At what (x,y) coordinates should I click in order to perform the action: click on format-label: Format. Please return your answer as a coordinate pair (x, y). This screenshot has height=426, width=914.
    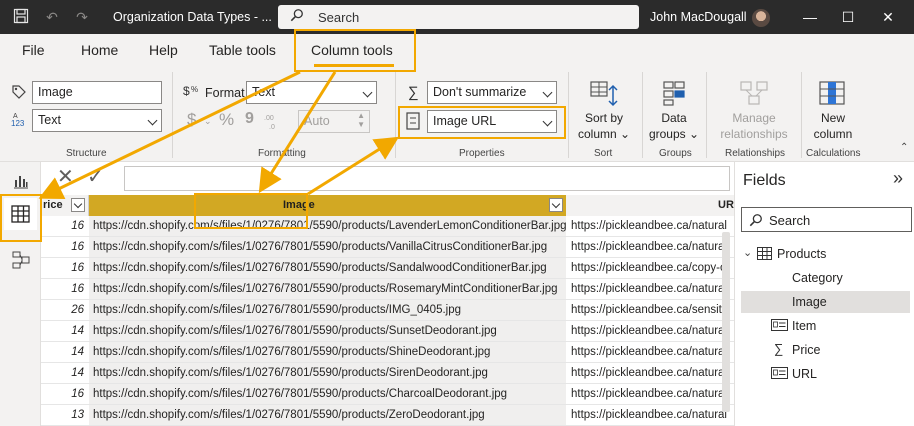
    Looking at the image, I should click on (225, 93).